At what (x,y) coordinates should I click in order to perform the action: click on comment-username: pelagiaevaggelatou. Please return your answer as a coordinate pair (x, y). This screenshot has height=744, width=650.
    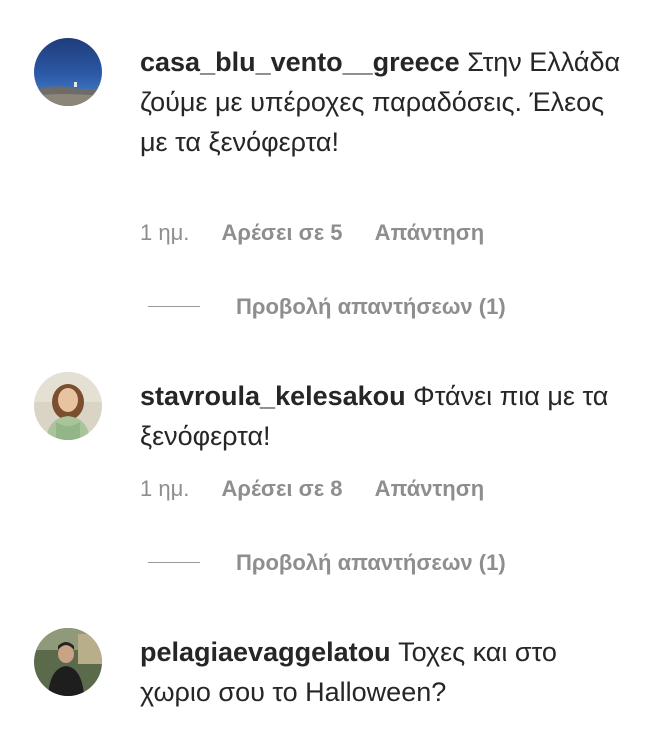
    Looking at the image, I should click on (265, 652).